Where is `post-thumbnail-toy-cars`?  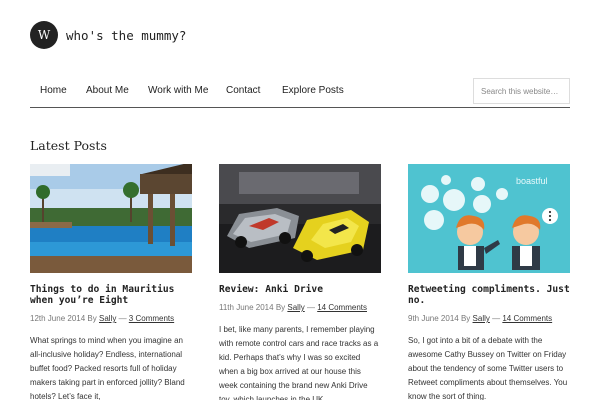 post-thumbnail-toy-cars is located at coordinates (300, 218).